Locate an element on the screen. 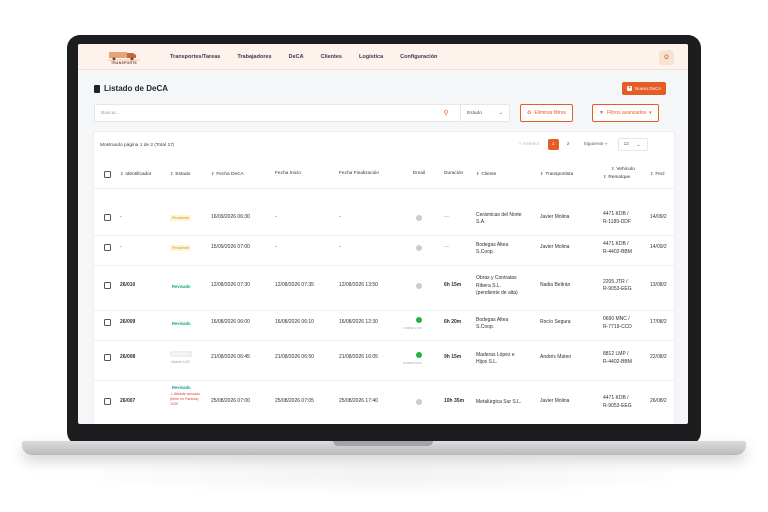  cell-transportista: Nadia Beltrán is located at coordinates (555, 284).